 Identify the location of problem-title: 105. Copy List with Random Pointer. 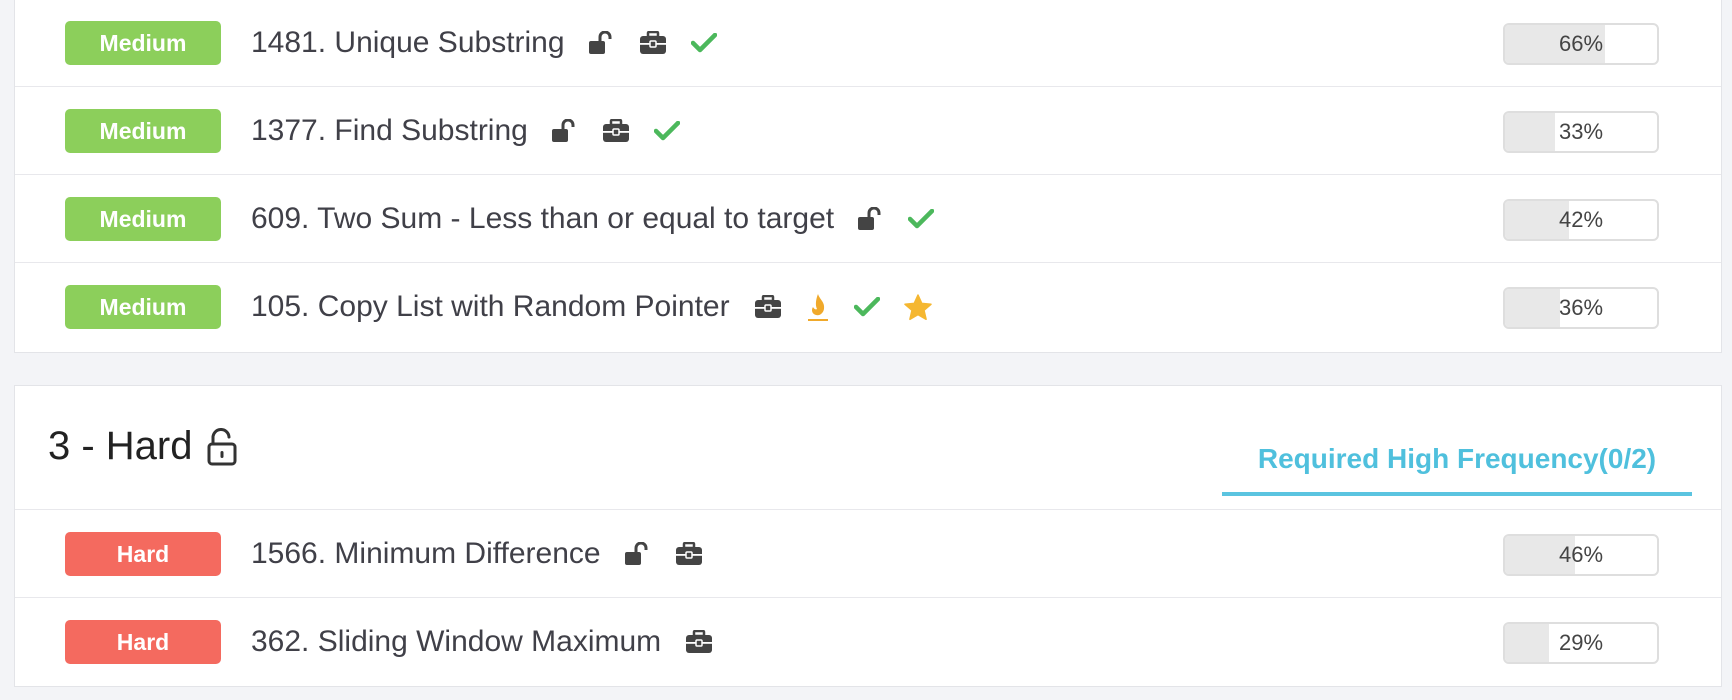
(490, 307).